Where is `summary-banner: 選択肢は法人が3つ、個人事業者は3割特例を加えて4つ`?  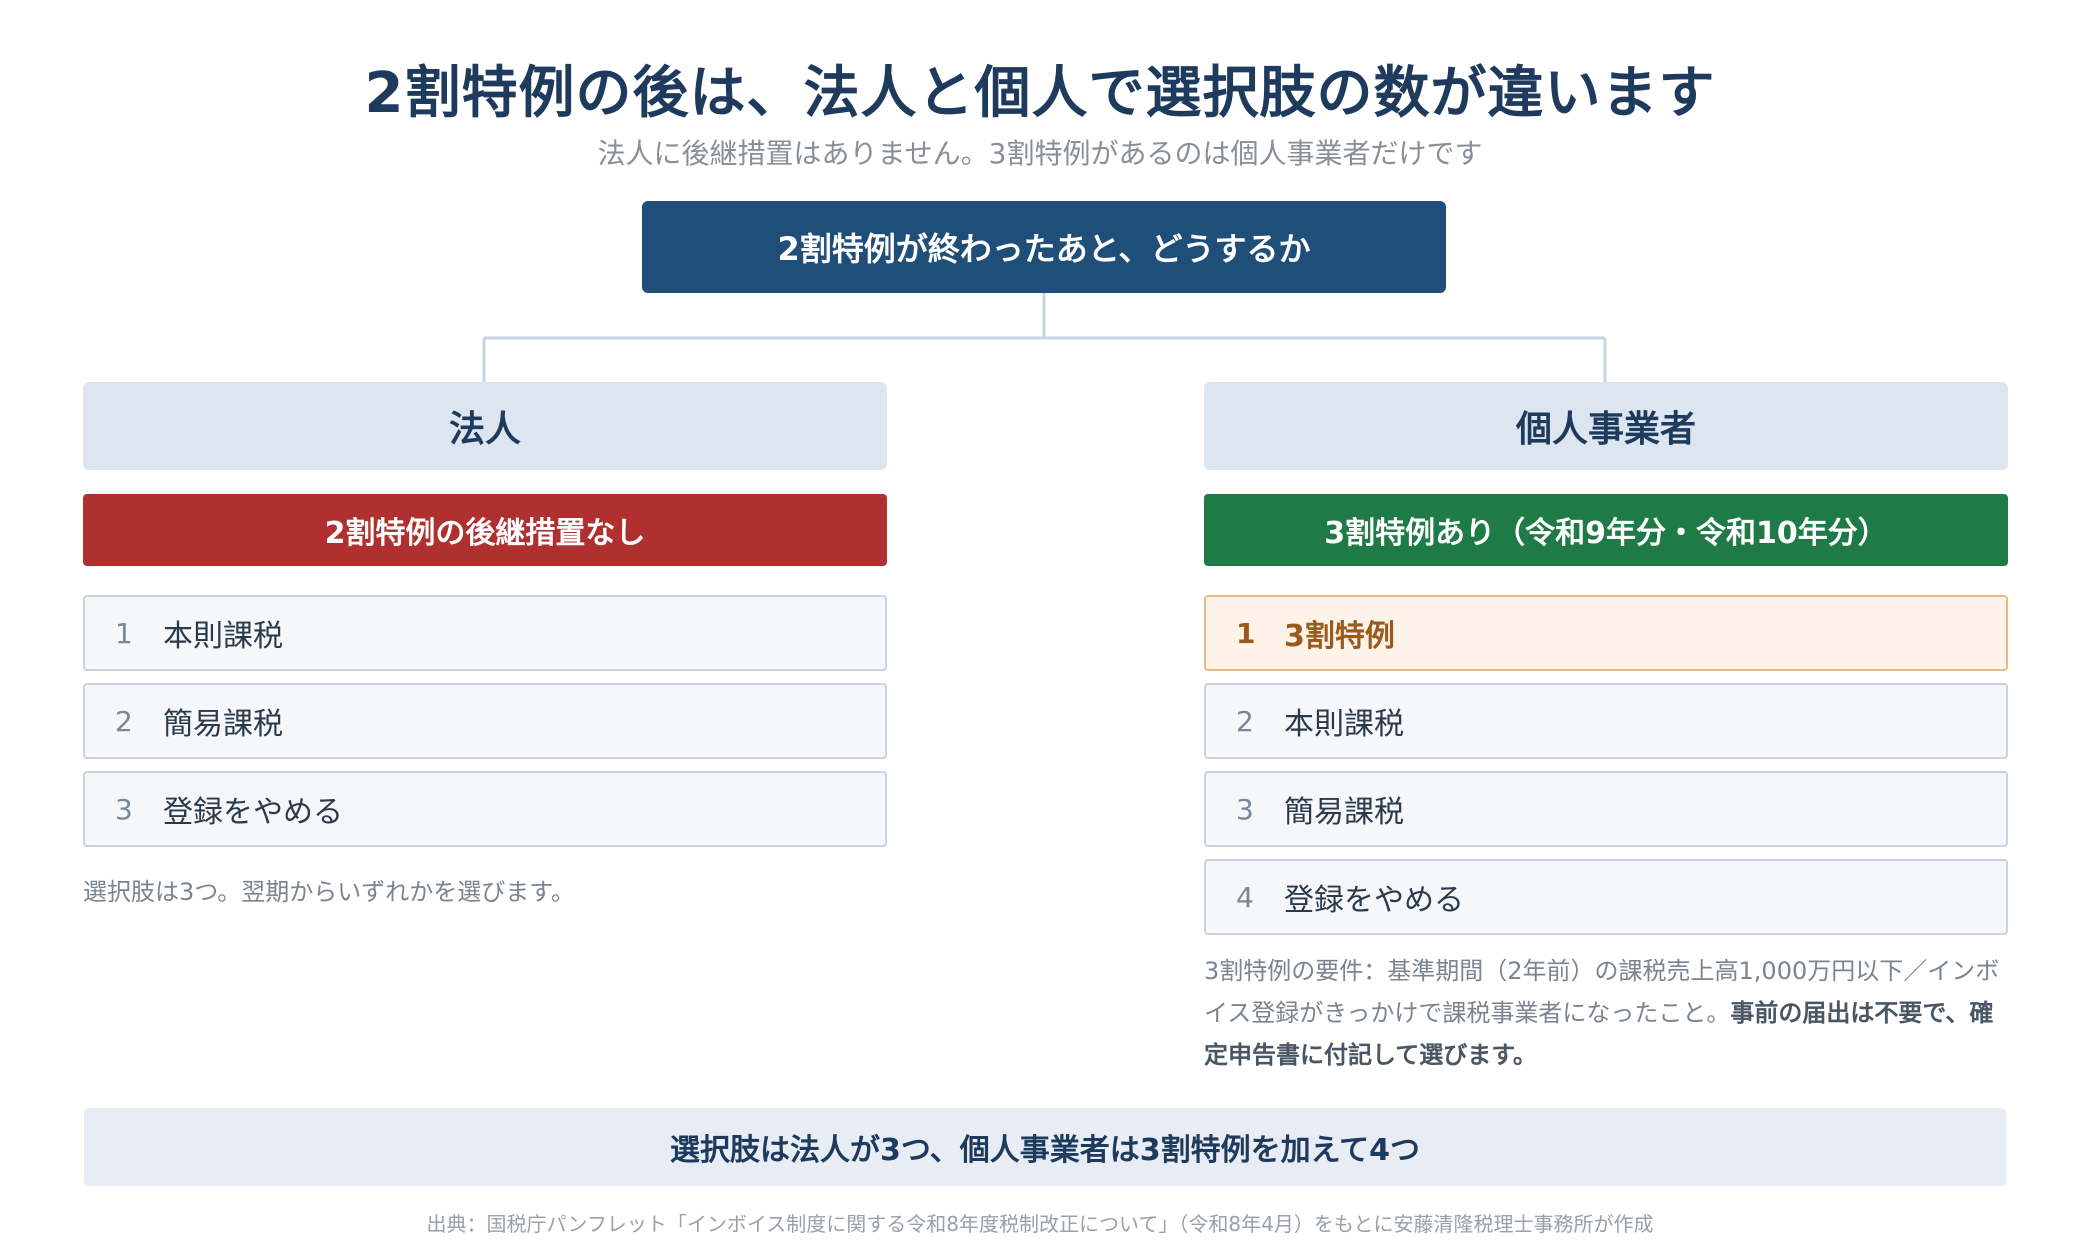
summary-banner: 選択肢は法人が3つ、個人事業者は3割特例を加えて4つ is located at coordinates (1045, 1147).